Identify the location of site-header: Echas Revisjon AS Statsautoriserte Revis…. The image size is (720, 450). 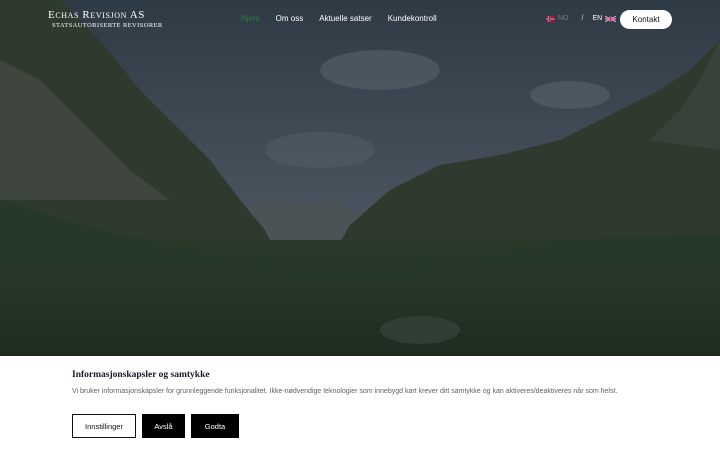
(360, 20).